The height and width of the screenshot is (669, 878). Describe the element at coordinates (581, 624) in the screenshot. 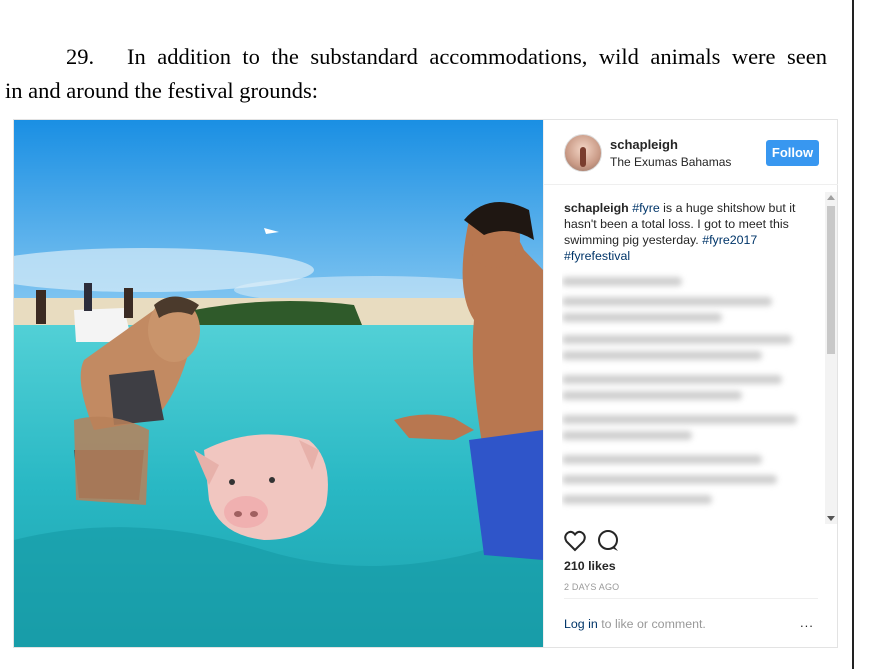

I see `login-link: Log in` at that location.